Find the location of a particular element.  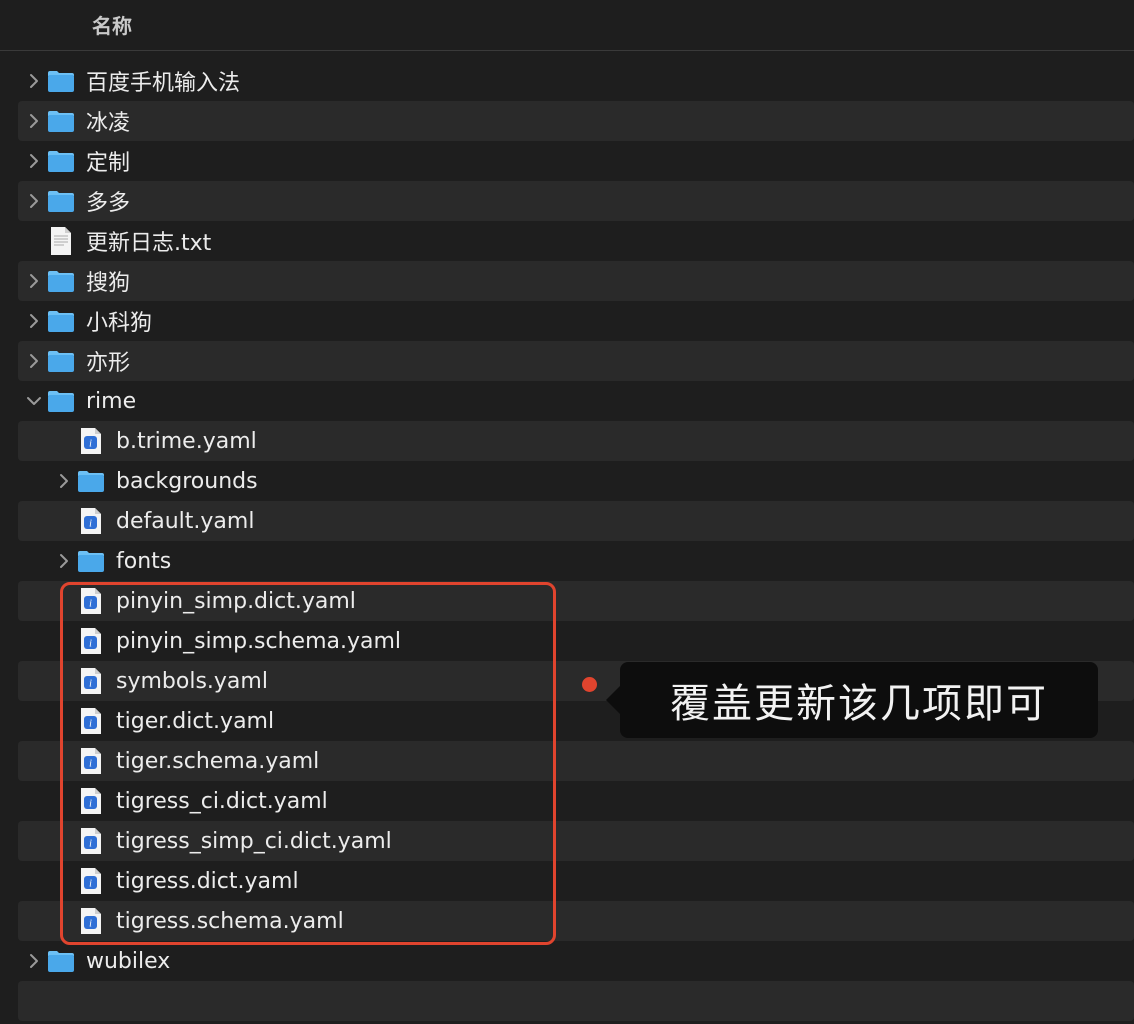

chevron-down-icon is located at coordinates (34, 401).